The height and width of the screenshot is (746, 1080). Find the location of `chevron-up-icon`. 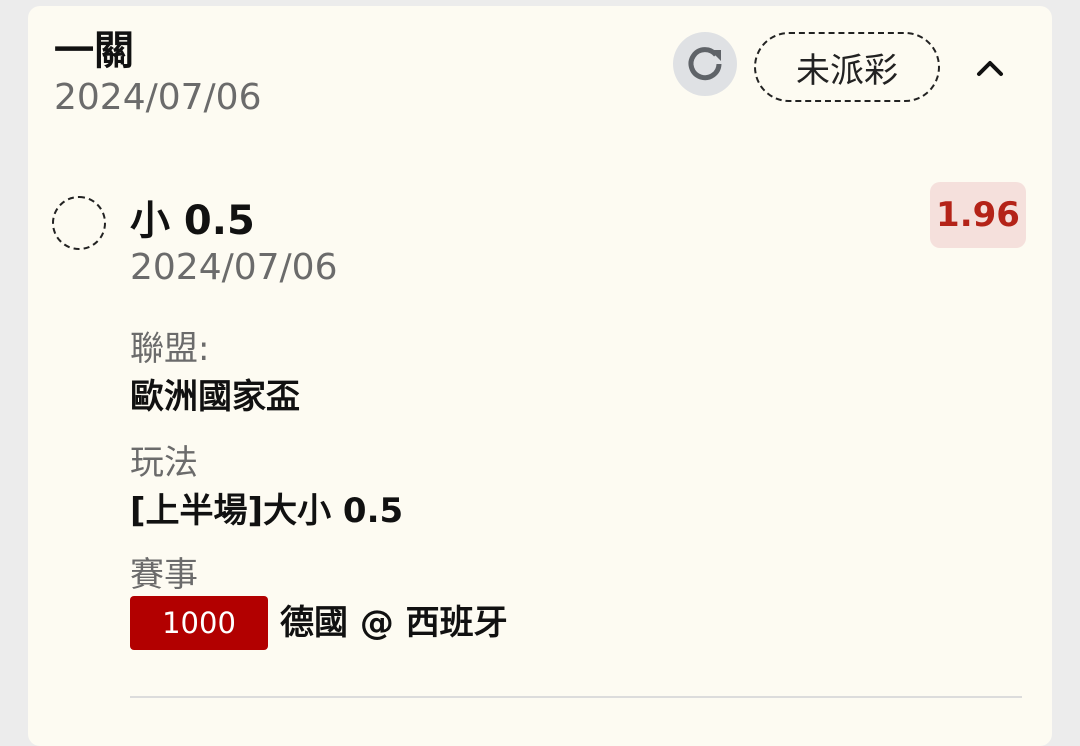

chevron-up-icon is located at coordinates (990, 68).